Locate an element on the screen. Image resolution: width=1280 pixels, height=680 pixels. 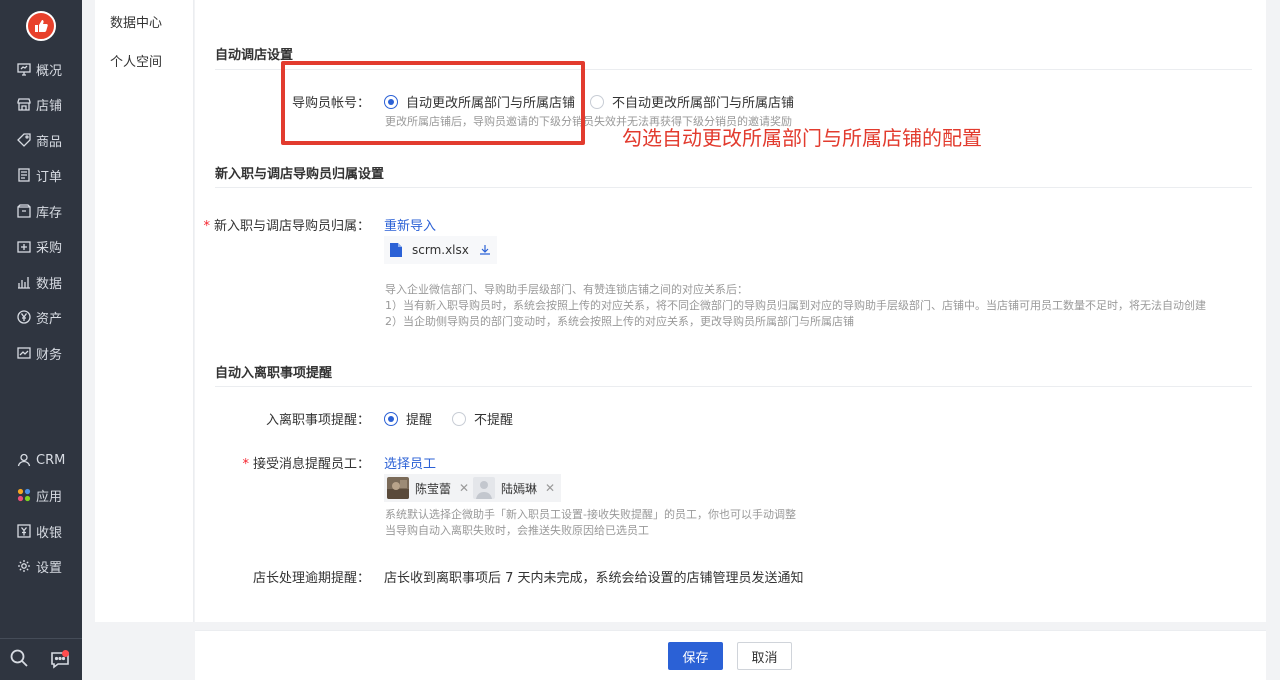
receiver-hint-2: 当导购自动入离职失败时，会推送失败原因给已选员工 is located at coordinates (517, 530).